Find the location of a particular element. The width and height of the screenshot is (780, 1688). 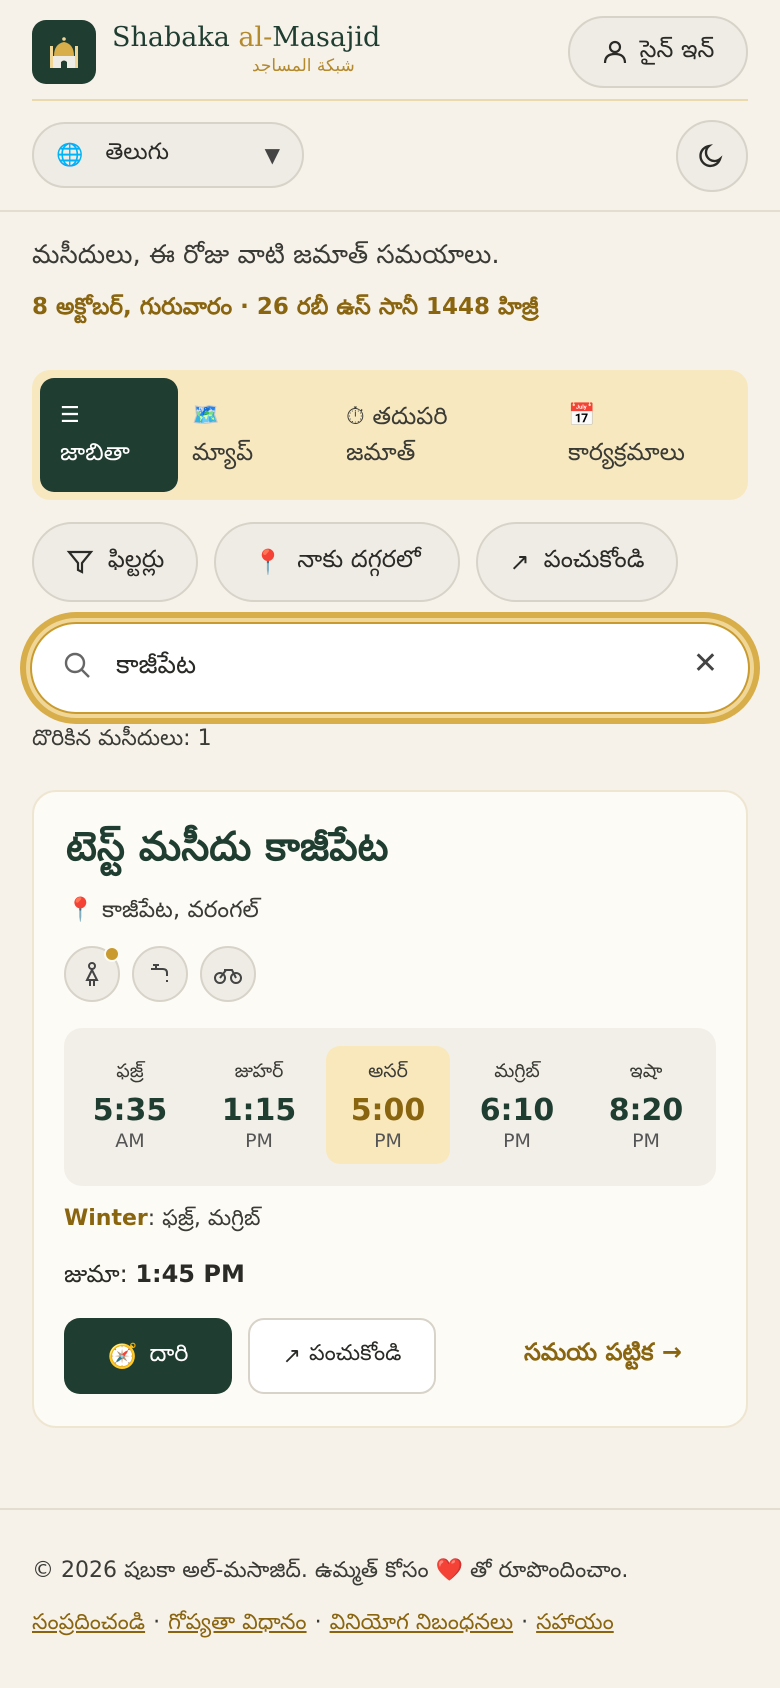

language-select: 🌐 తెలుగు ▼ is located at coordinates (168, 155).